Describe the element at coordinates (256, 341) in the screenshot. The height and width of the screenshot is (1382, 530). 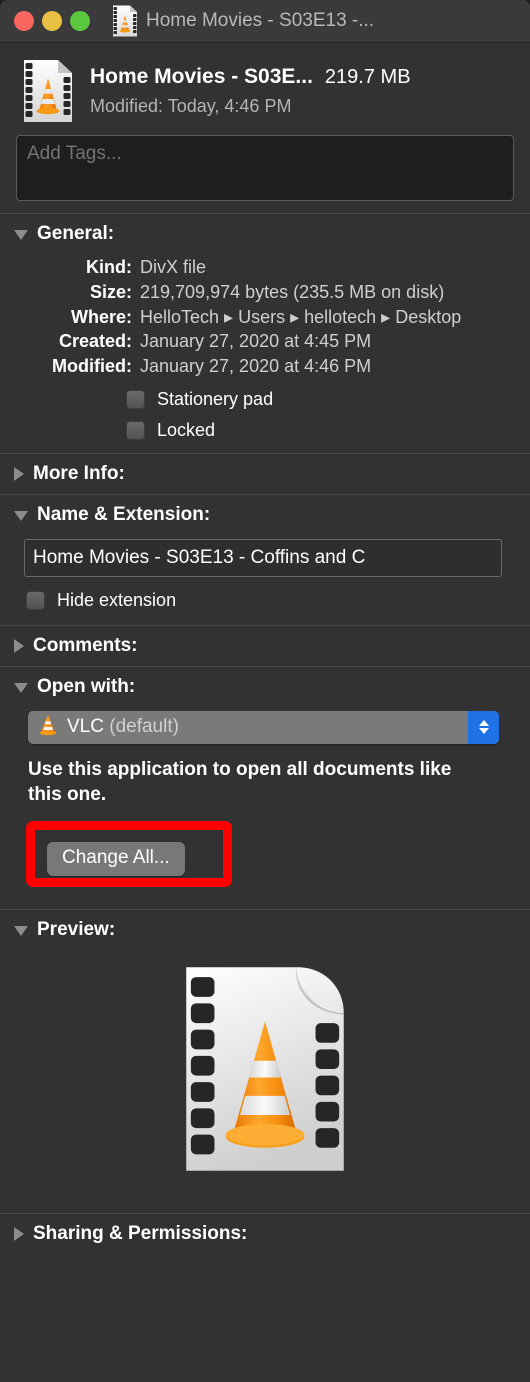
I see `info-value: January 27, 2020 at 4:45 PM` at that location.